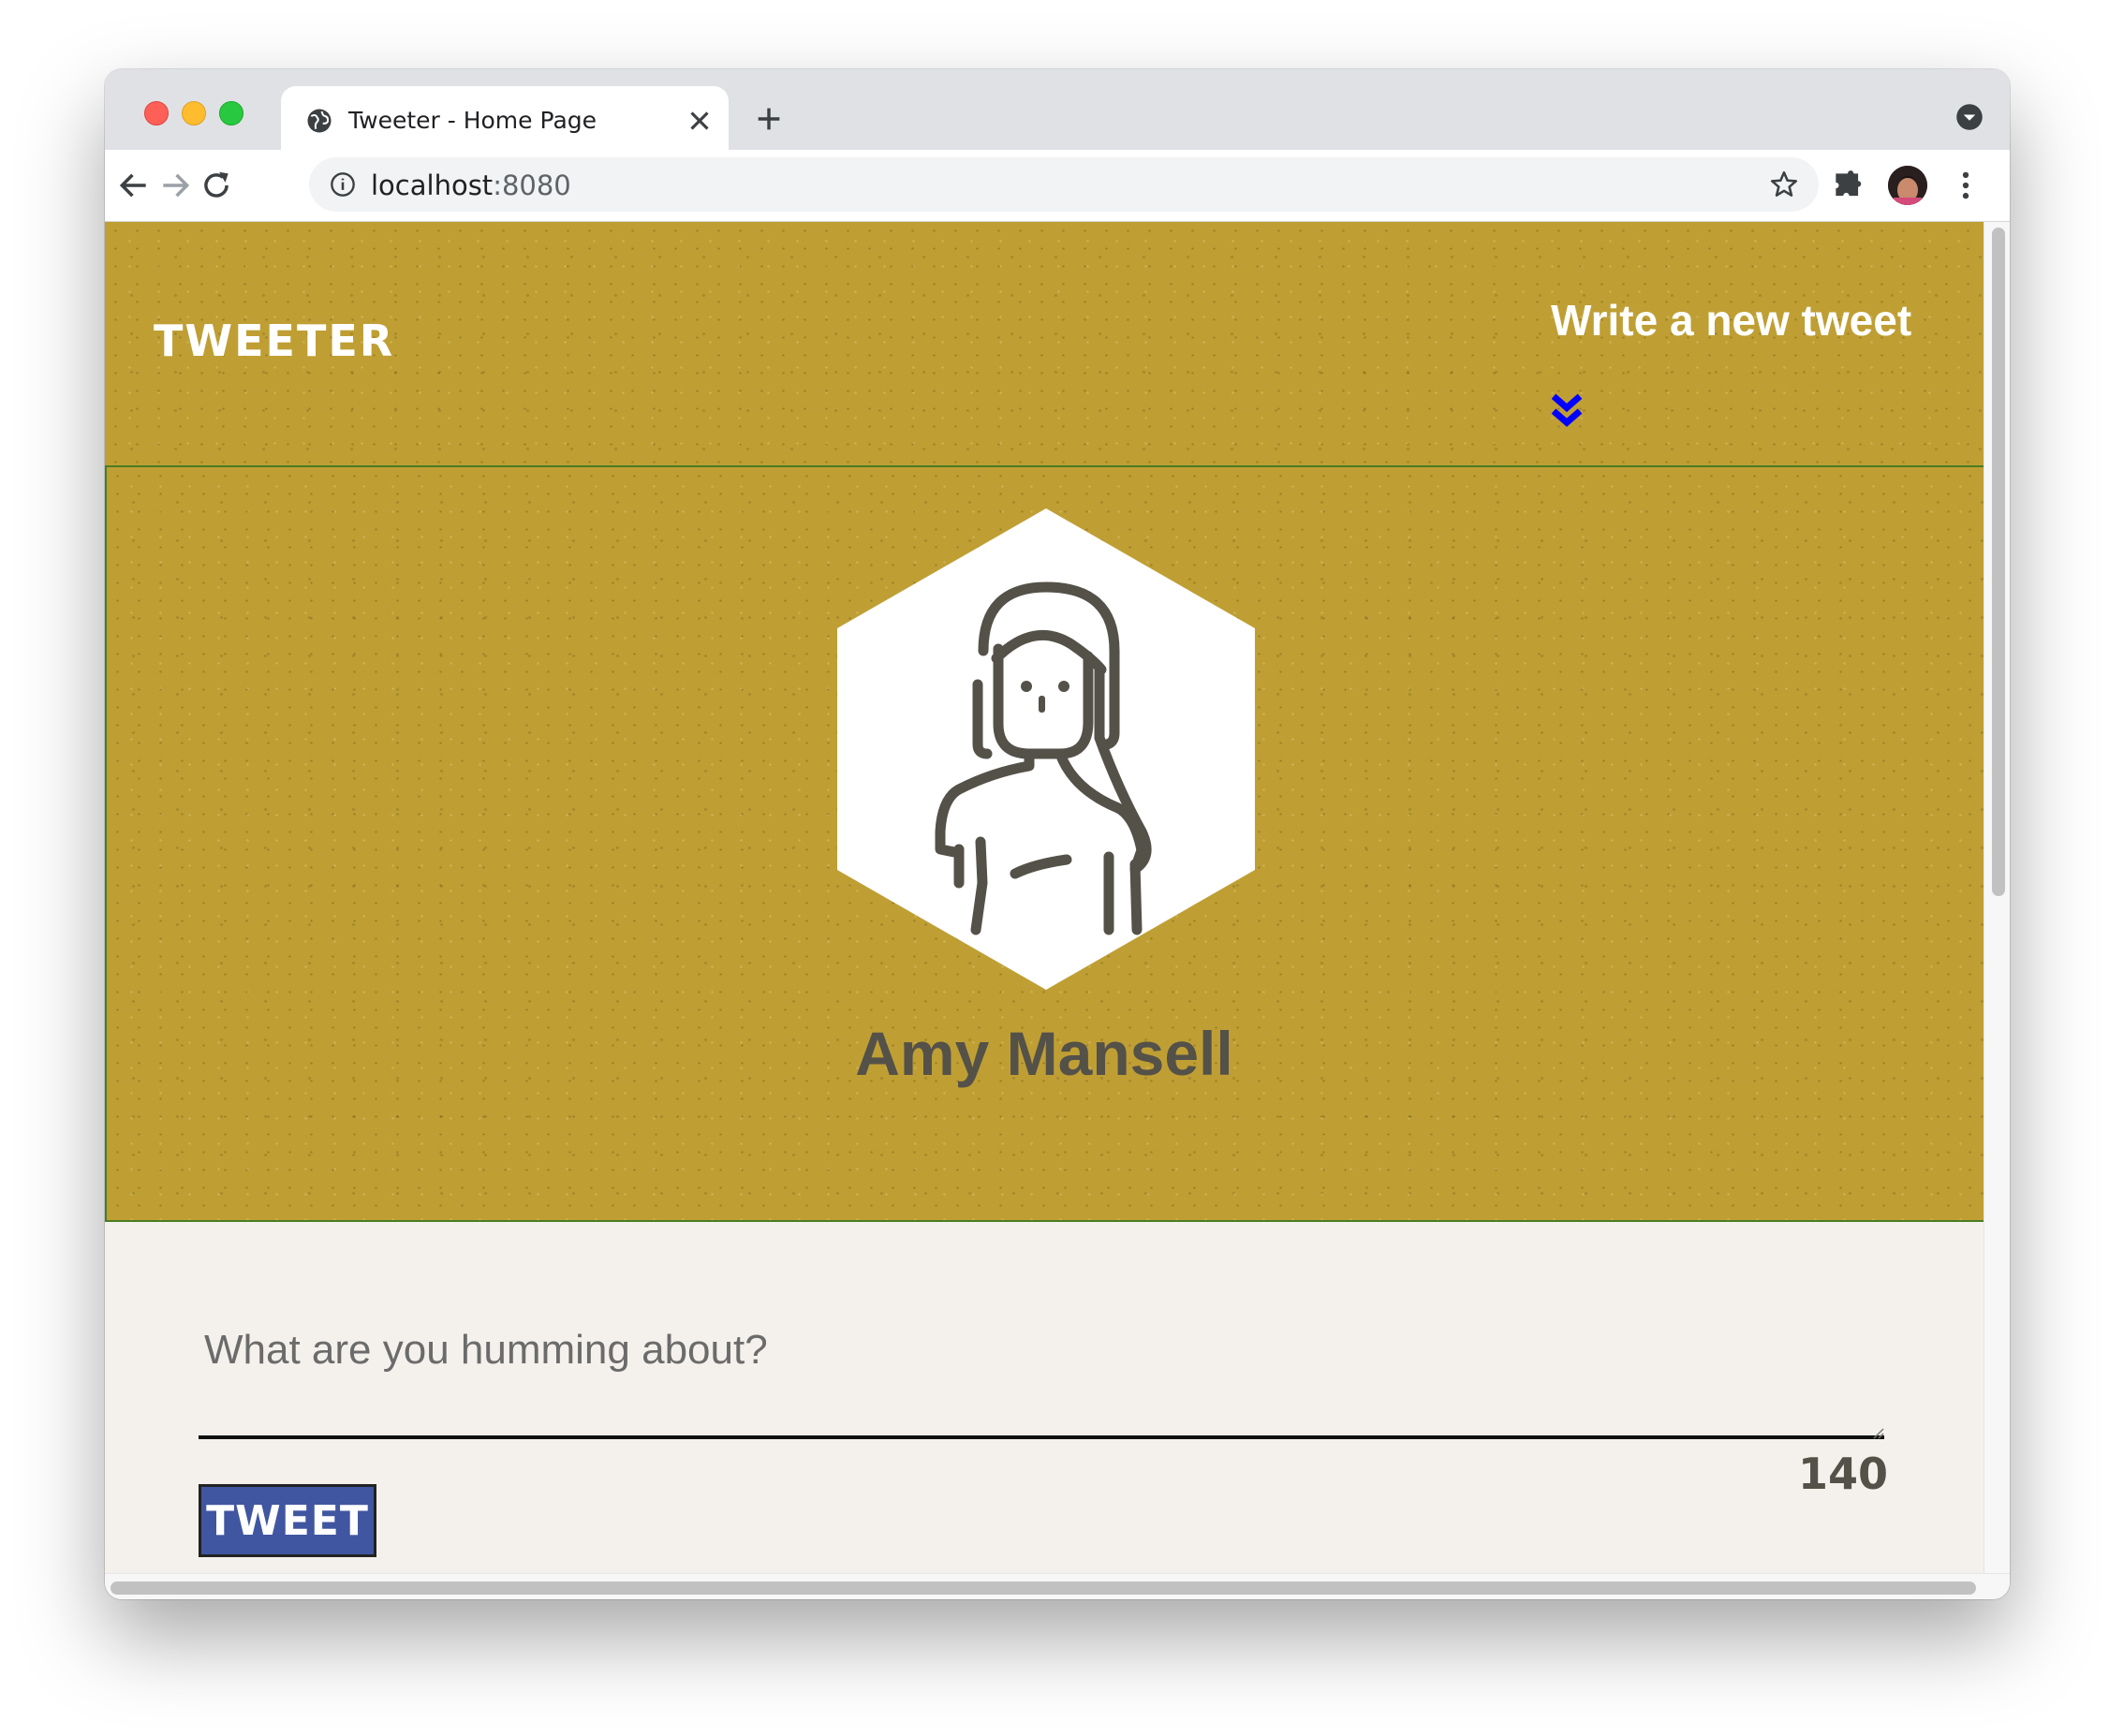 This screenshot has width=2109, height=1736. Describe the element at coordinates (1044, 1588) in the screenshot. I see `horizontal-scroll-thumb` at that location.